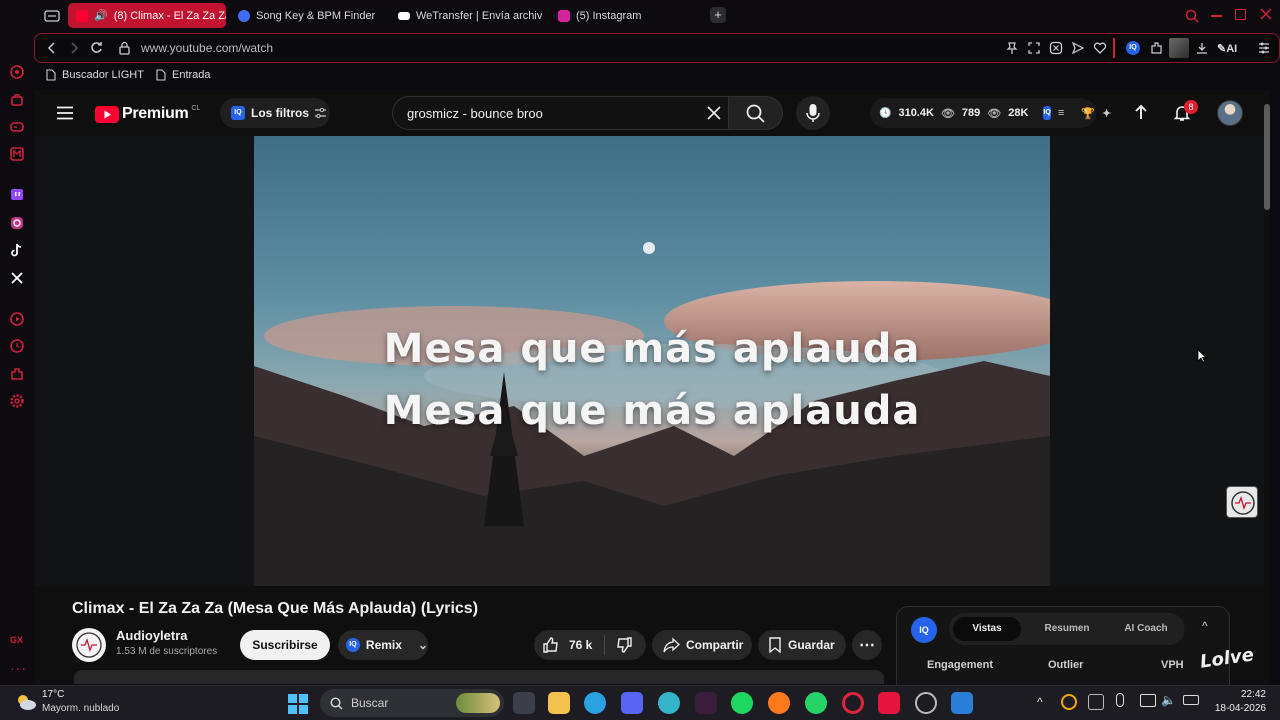  What do you see at coordinates (853, 703) in the screenshot?
I see `opera-gx-icon` at bounding box center [853, 703].